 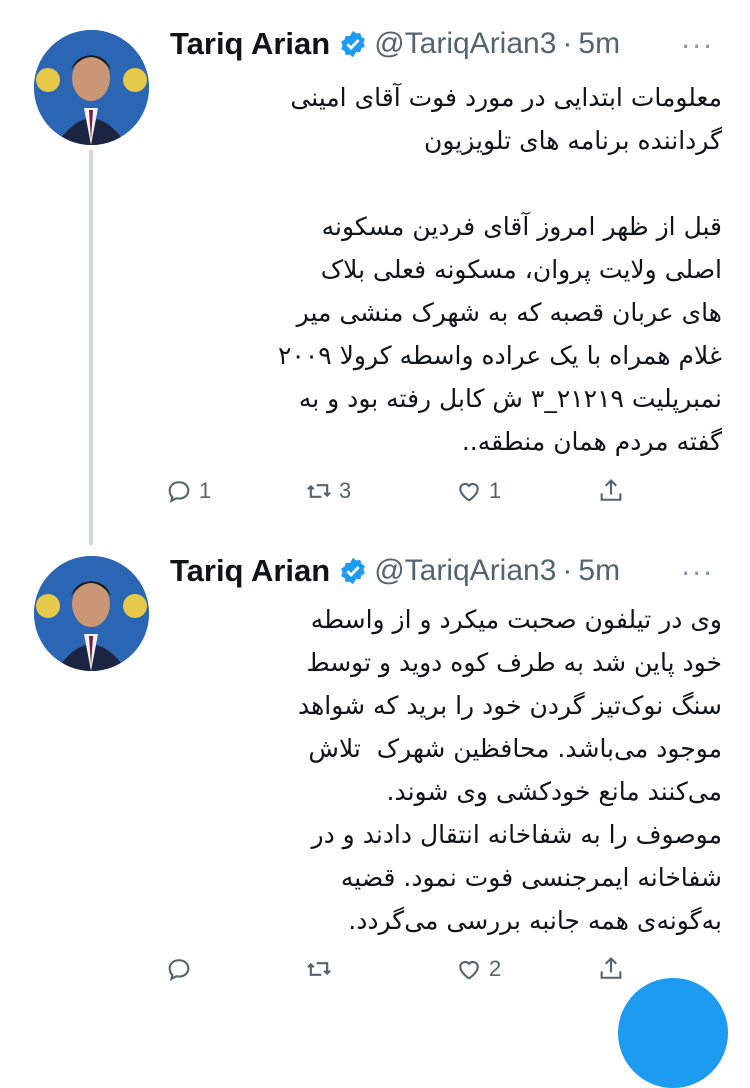 I want to click on retweet-button, so click(x=322, y=969).